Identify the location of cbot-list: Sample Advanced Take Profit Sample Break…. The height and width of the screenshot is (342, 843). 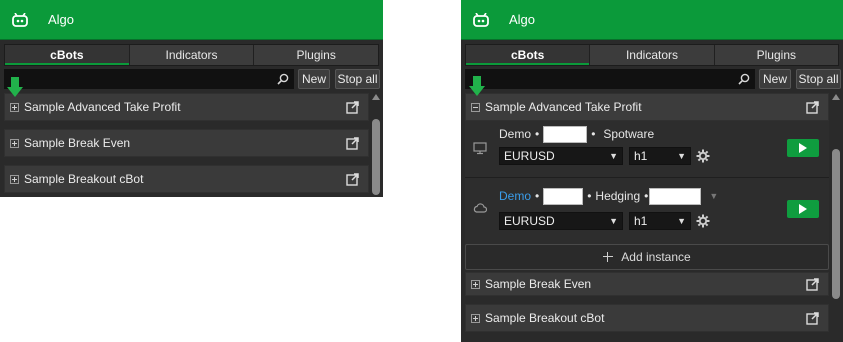
(186, 145).